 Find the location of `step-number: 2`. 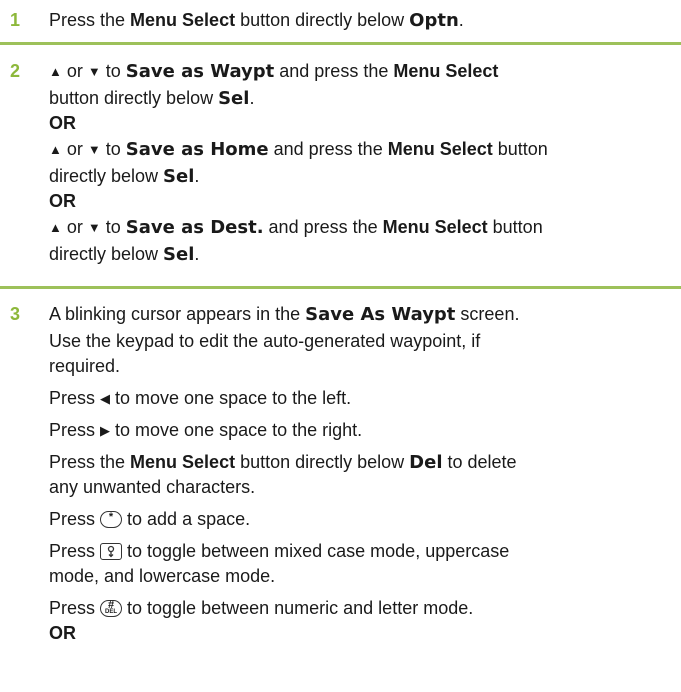

step-number: 2 is located at coordinates (15, 71).